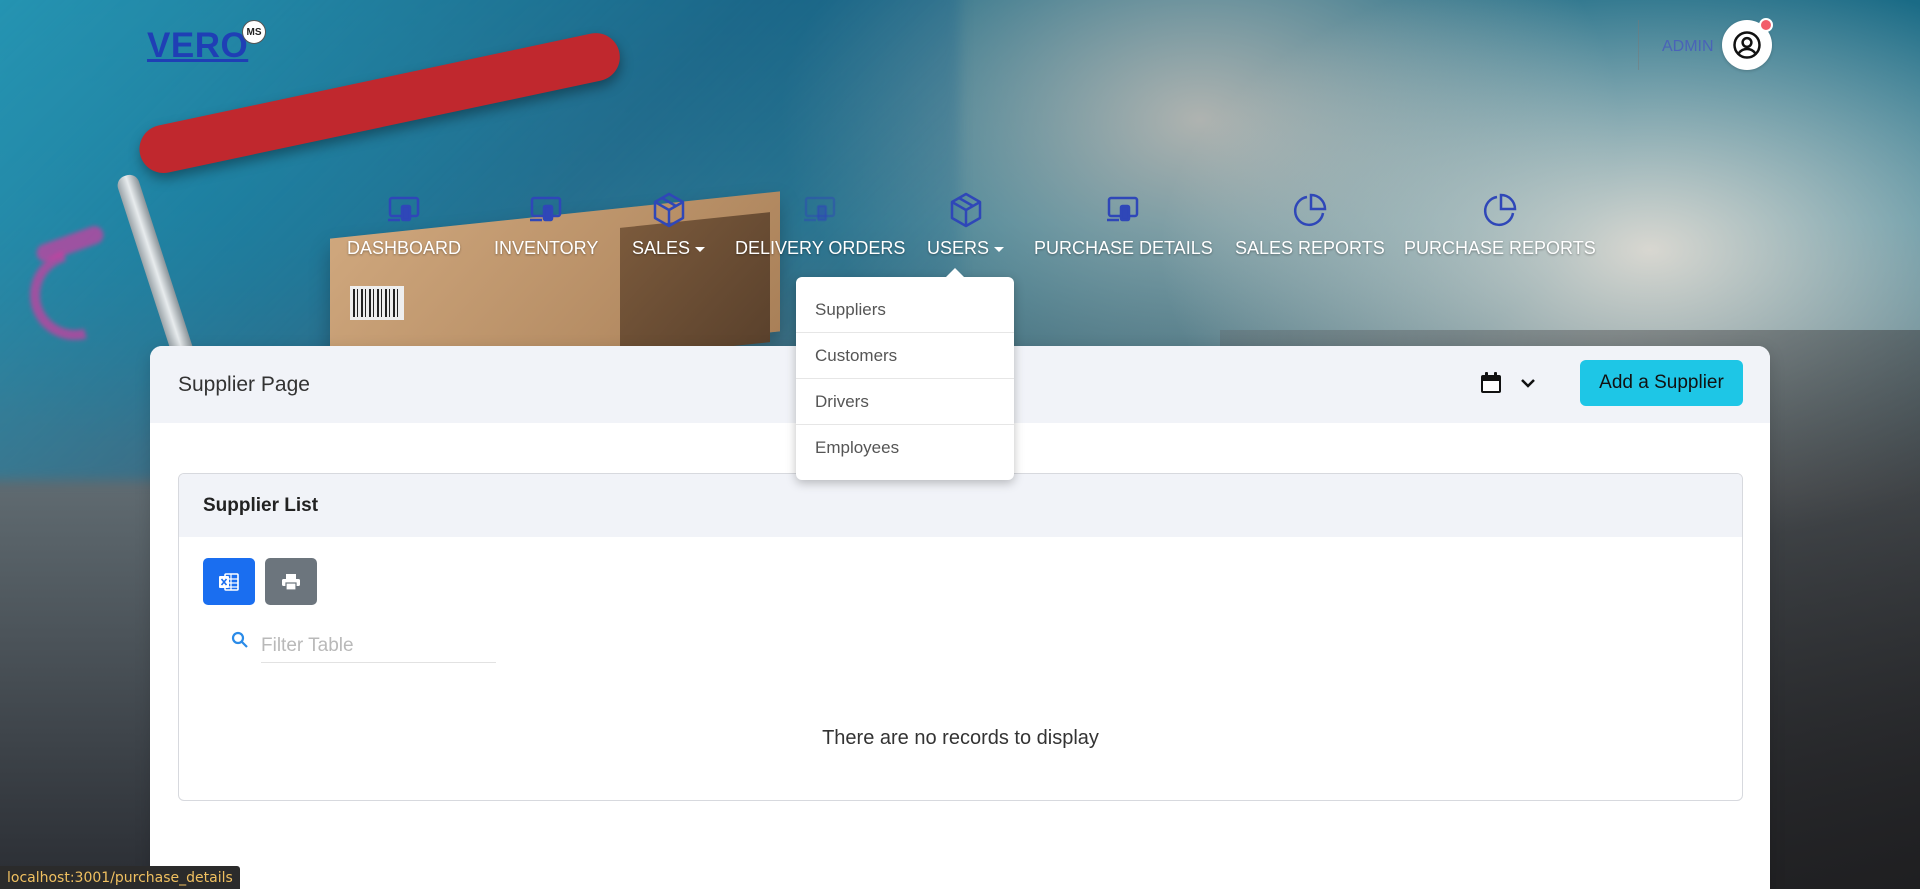 This screenshot has width=1920, height=889. I want to click on excel-icon, so click(229, 581).